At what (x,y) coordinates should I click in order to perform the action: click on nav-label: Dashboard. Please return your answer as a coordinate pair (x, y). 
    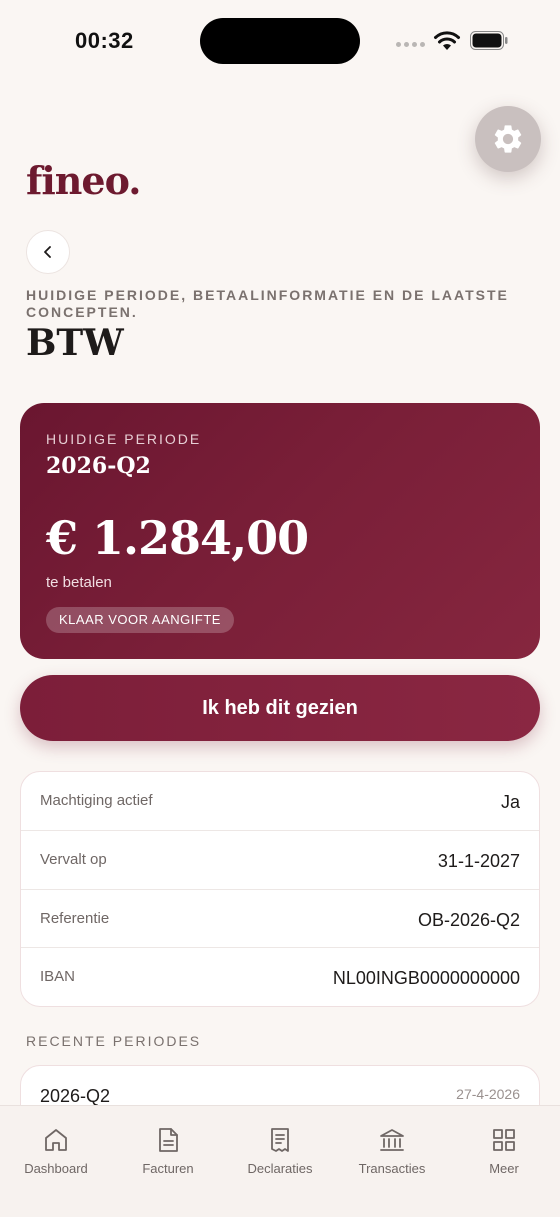
    Looking at the image, I should click on (56, 1168).